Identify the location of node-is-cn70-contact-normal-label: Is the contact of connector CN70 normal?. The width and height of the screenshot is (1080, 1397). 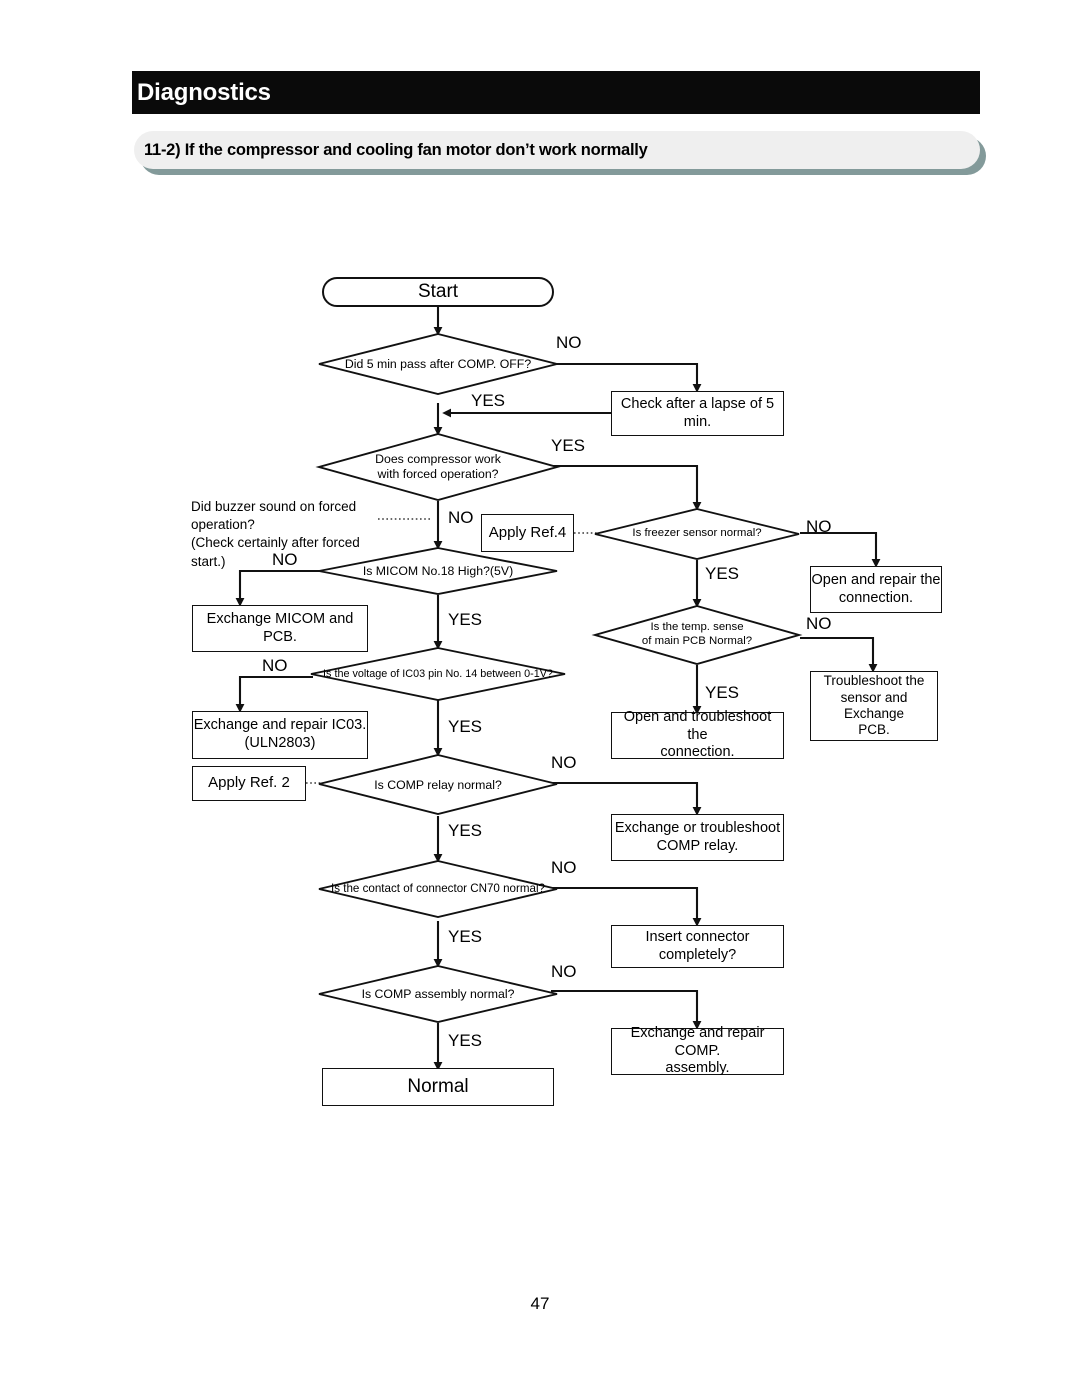
(438, 889).